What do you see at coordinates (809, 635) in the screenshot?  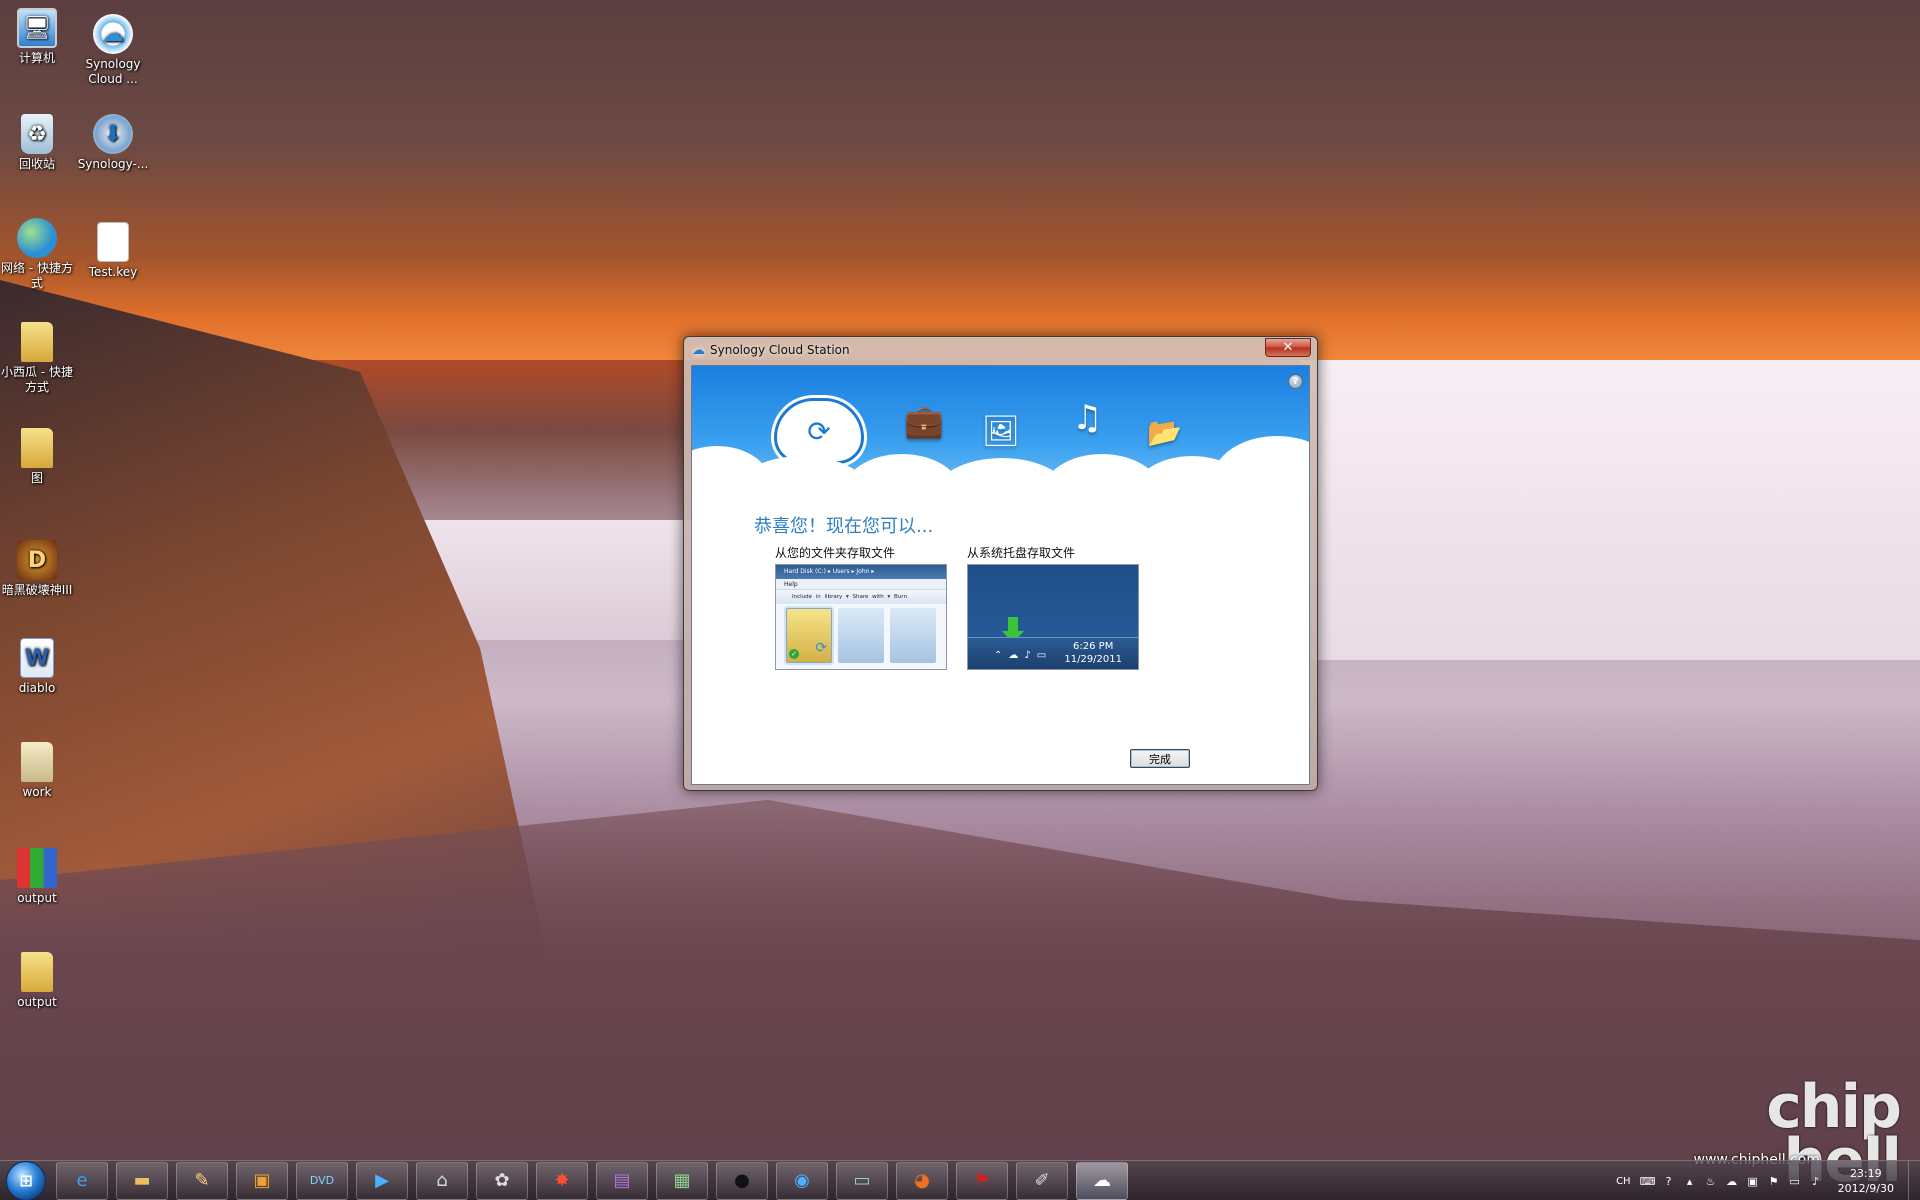 I see `cloud-folder-icon: ⟳ ✓` at bounding box center [809, 635].